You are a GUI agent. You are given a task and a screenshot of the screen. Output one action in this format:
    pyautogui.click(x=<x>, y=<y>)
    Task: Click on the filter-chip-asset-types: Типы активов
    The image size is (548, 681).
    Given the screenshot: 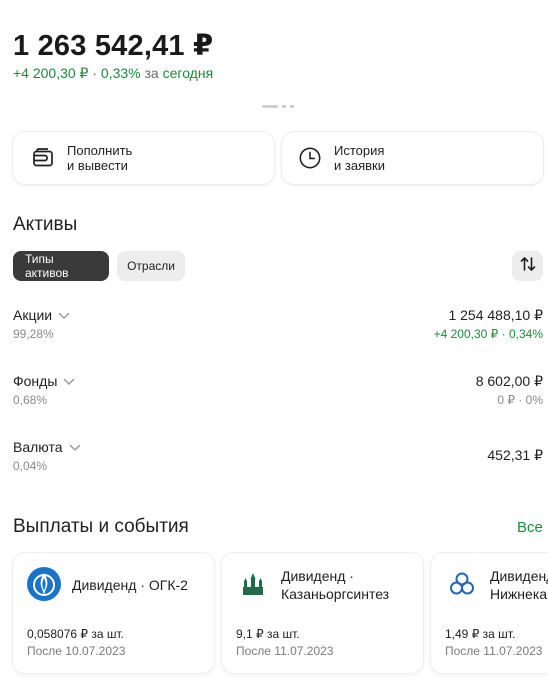 What is the action you would take?
    pyautogui.click(x=61, y=266)
    